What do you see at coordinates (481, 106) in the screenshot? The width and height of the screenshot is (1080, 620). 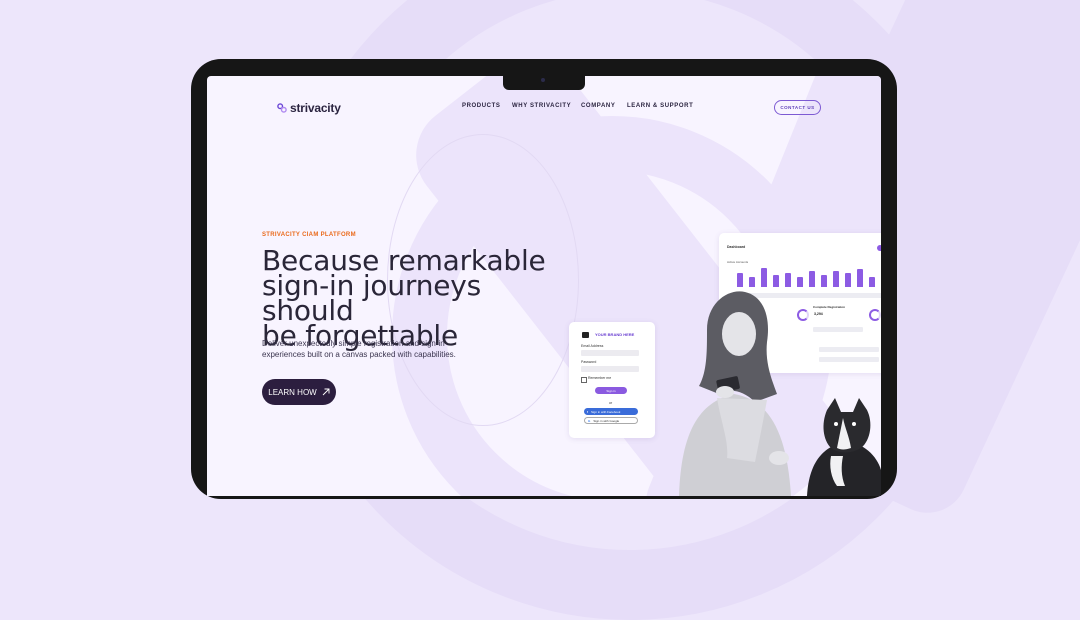 I see `nav-products: PRODUCTS` at bounding box center [481, 106].